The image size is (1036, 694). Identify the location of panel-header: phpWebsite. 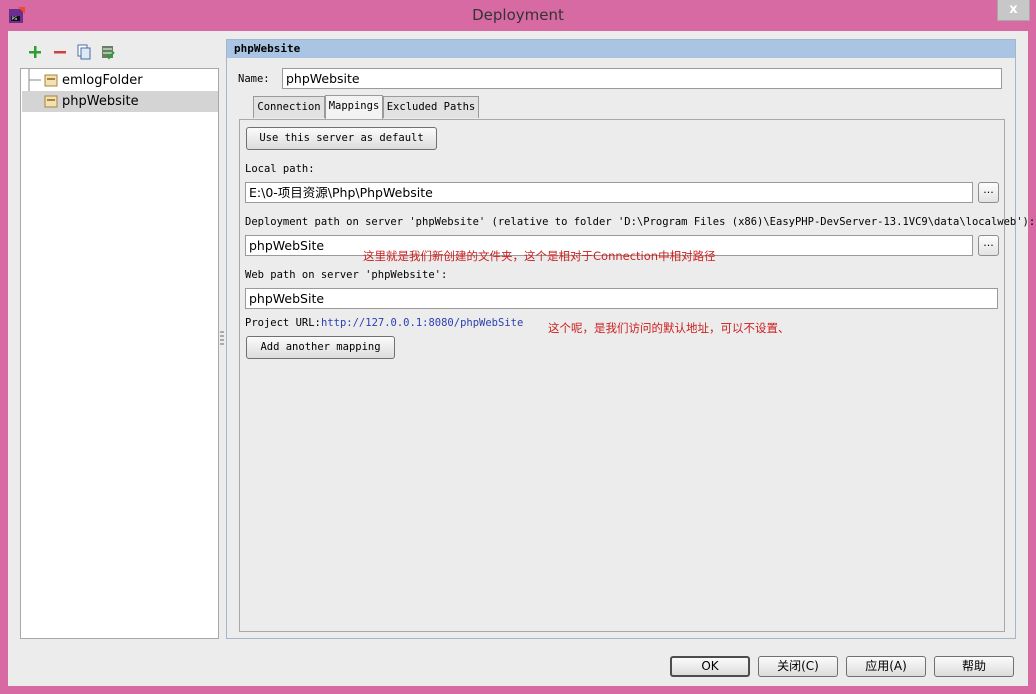
(621, 49).